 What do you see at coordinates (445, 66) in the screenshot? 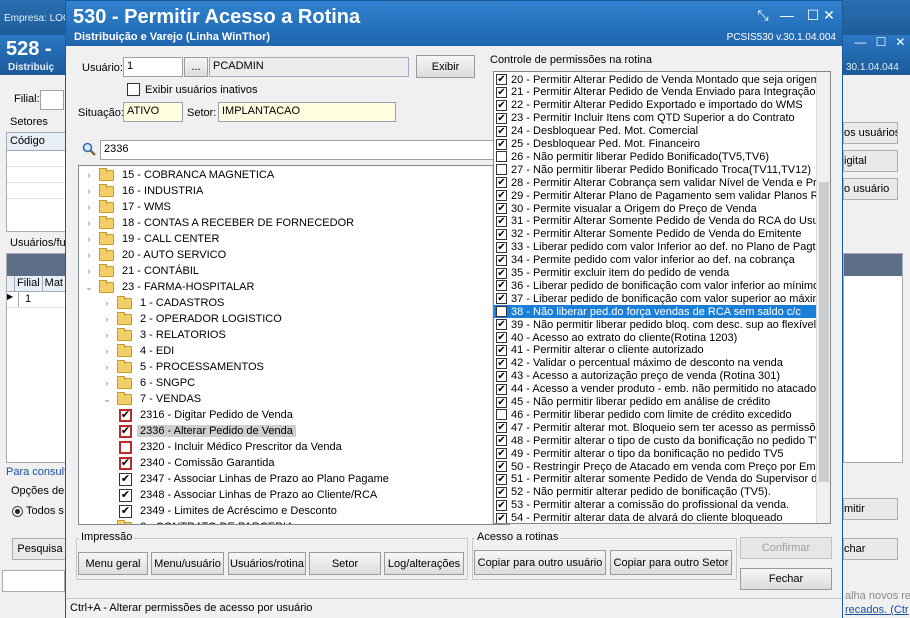
I see `exibir-button: Exibir` at bounding box center [445, 66].